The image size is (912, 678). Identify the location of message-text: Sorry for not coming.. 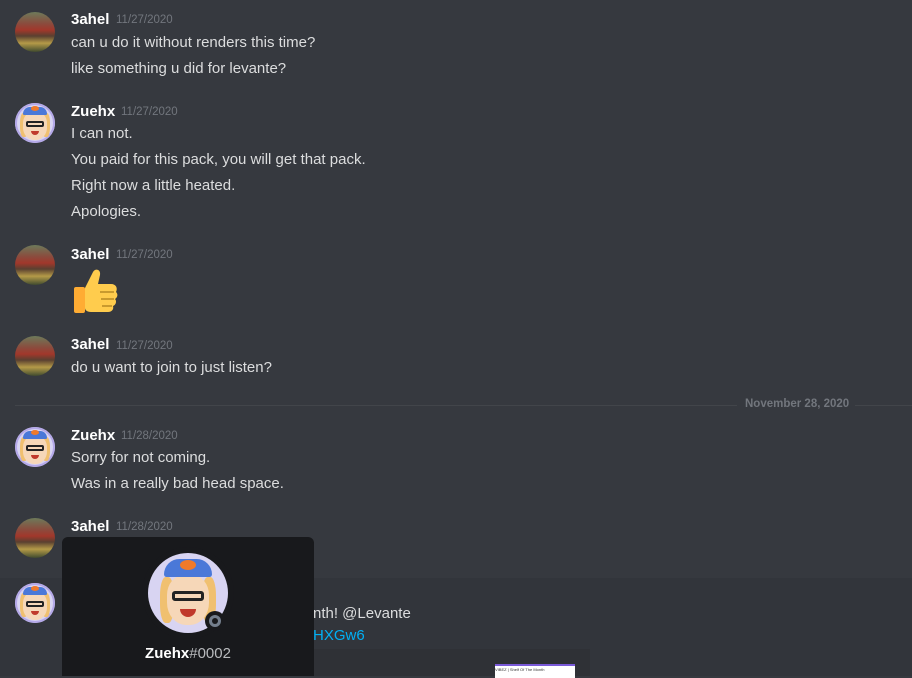
(141, 457).